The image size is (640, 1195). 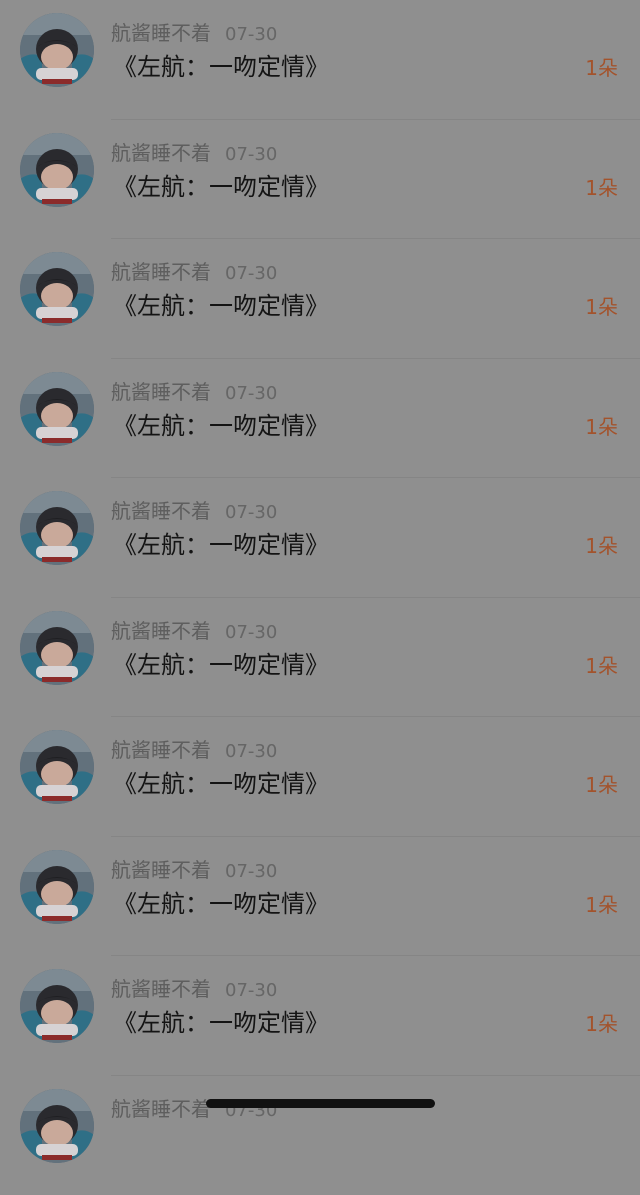 I want to click on home-indicator, so click(x=320, y=1103).